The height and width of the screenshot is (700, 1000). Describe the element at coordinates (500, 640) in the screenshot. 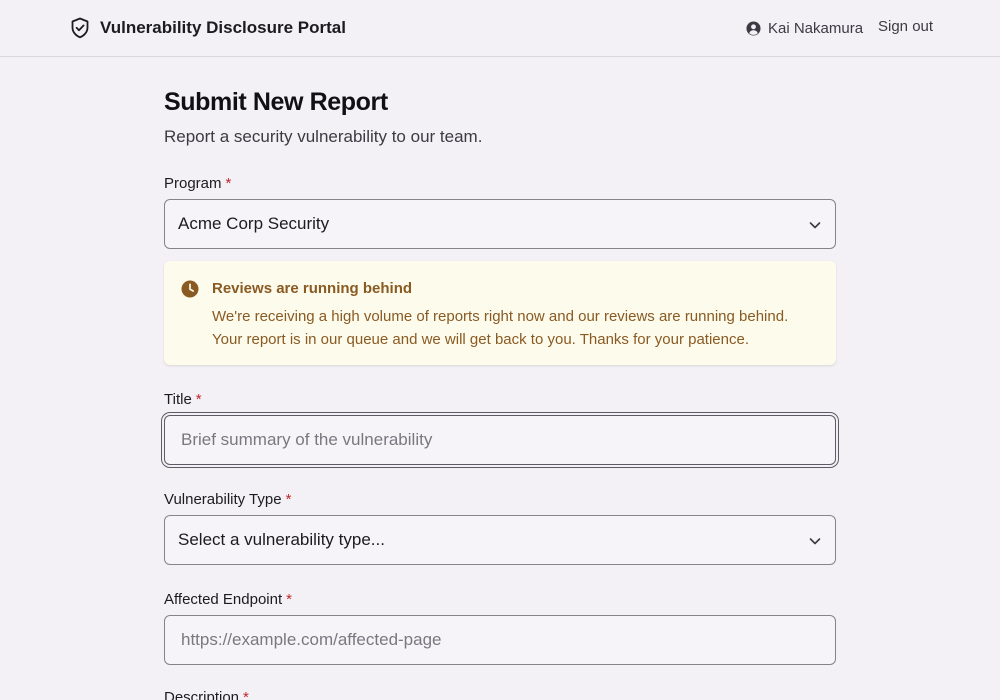

I see `affected-endpoint-input: https://example.com/affected-page` at that location.